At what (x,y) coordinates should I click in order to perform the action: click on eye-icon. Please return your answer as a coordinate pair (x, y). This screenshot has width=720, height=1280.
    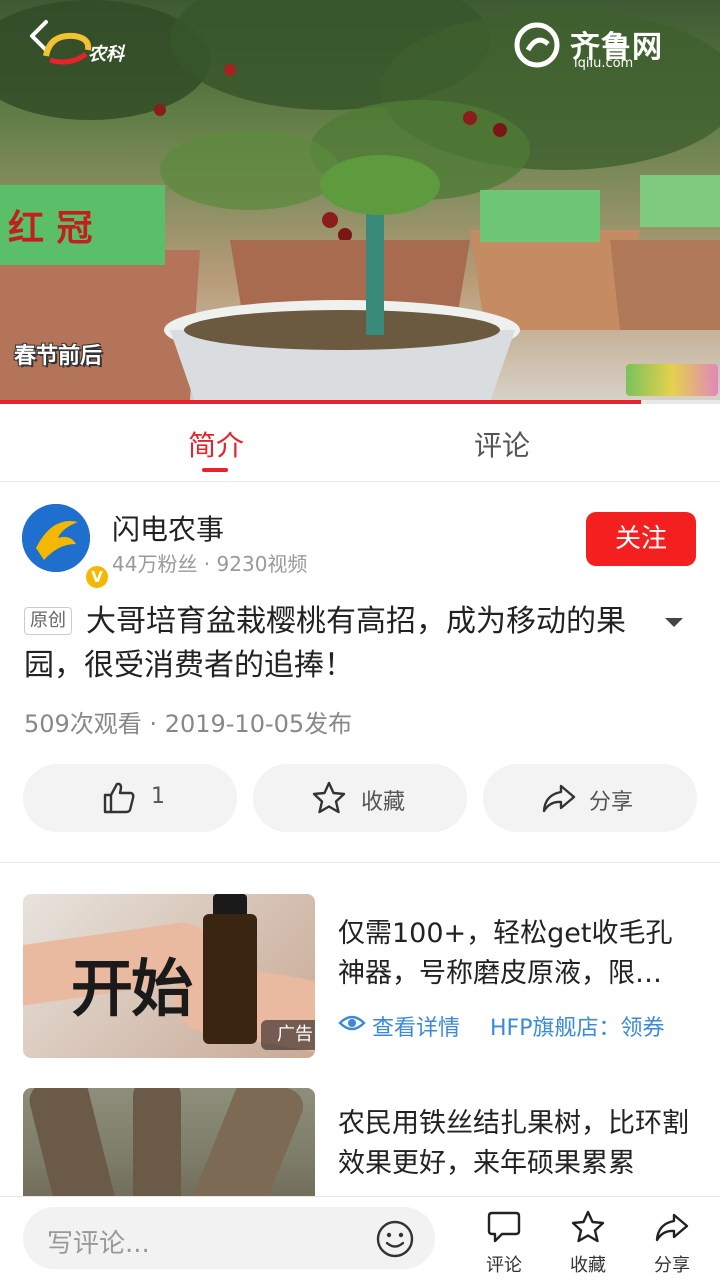
    Looking at the image, I should click on (352, 1023).